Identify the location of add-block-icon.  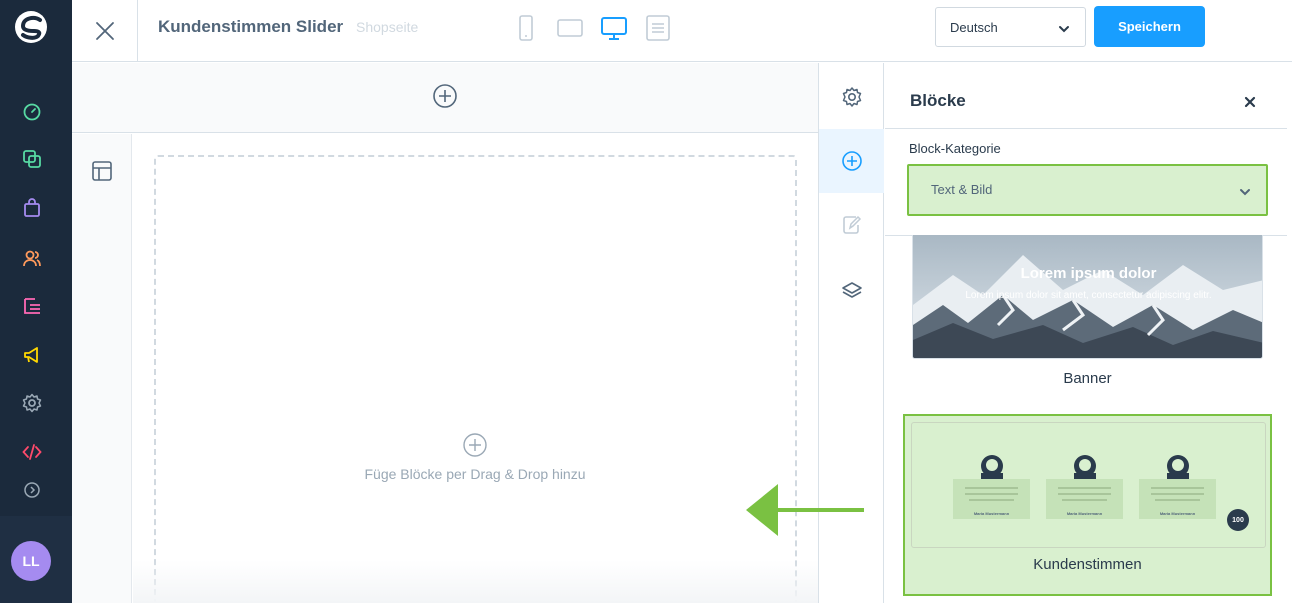
(475, 445).